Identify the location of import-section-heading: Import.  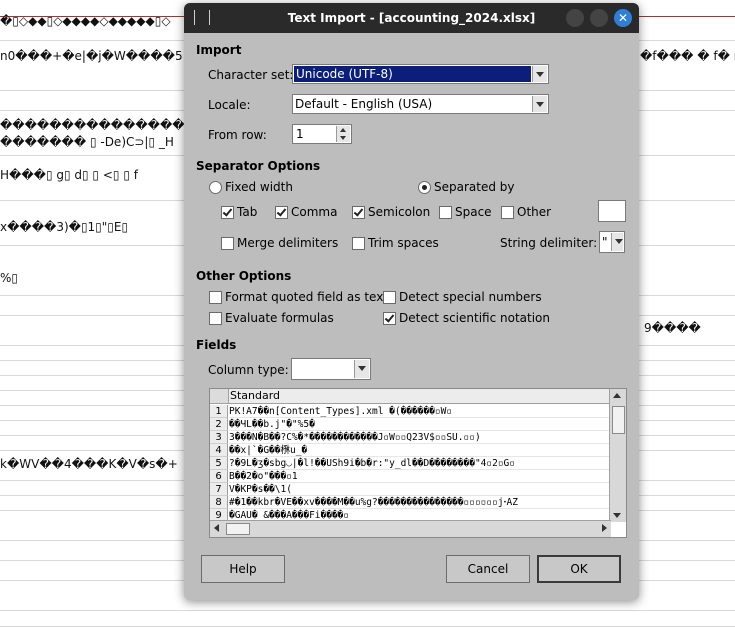
(219, 50).